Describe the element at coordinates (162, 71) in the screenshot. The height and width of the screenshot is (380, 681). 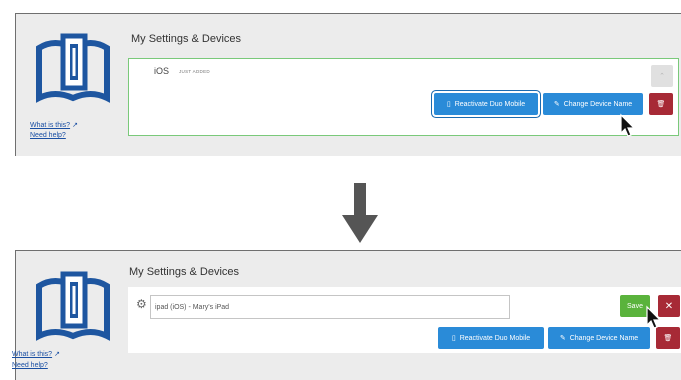
I see `device-os-name: iOS` at that location.